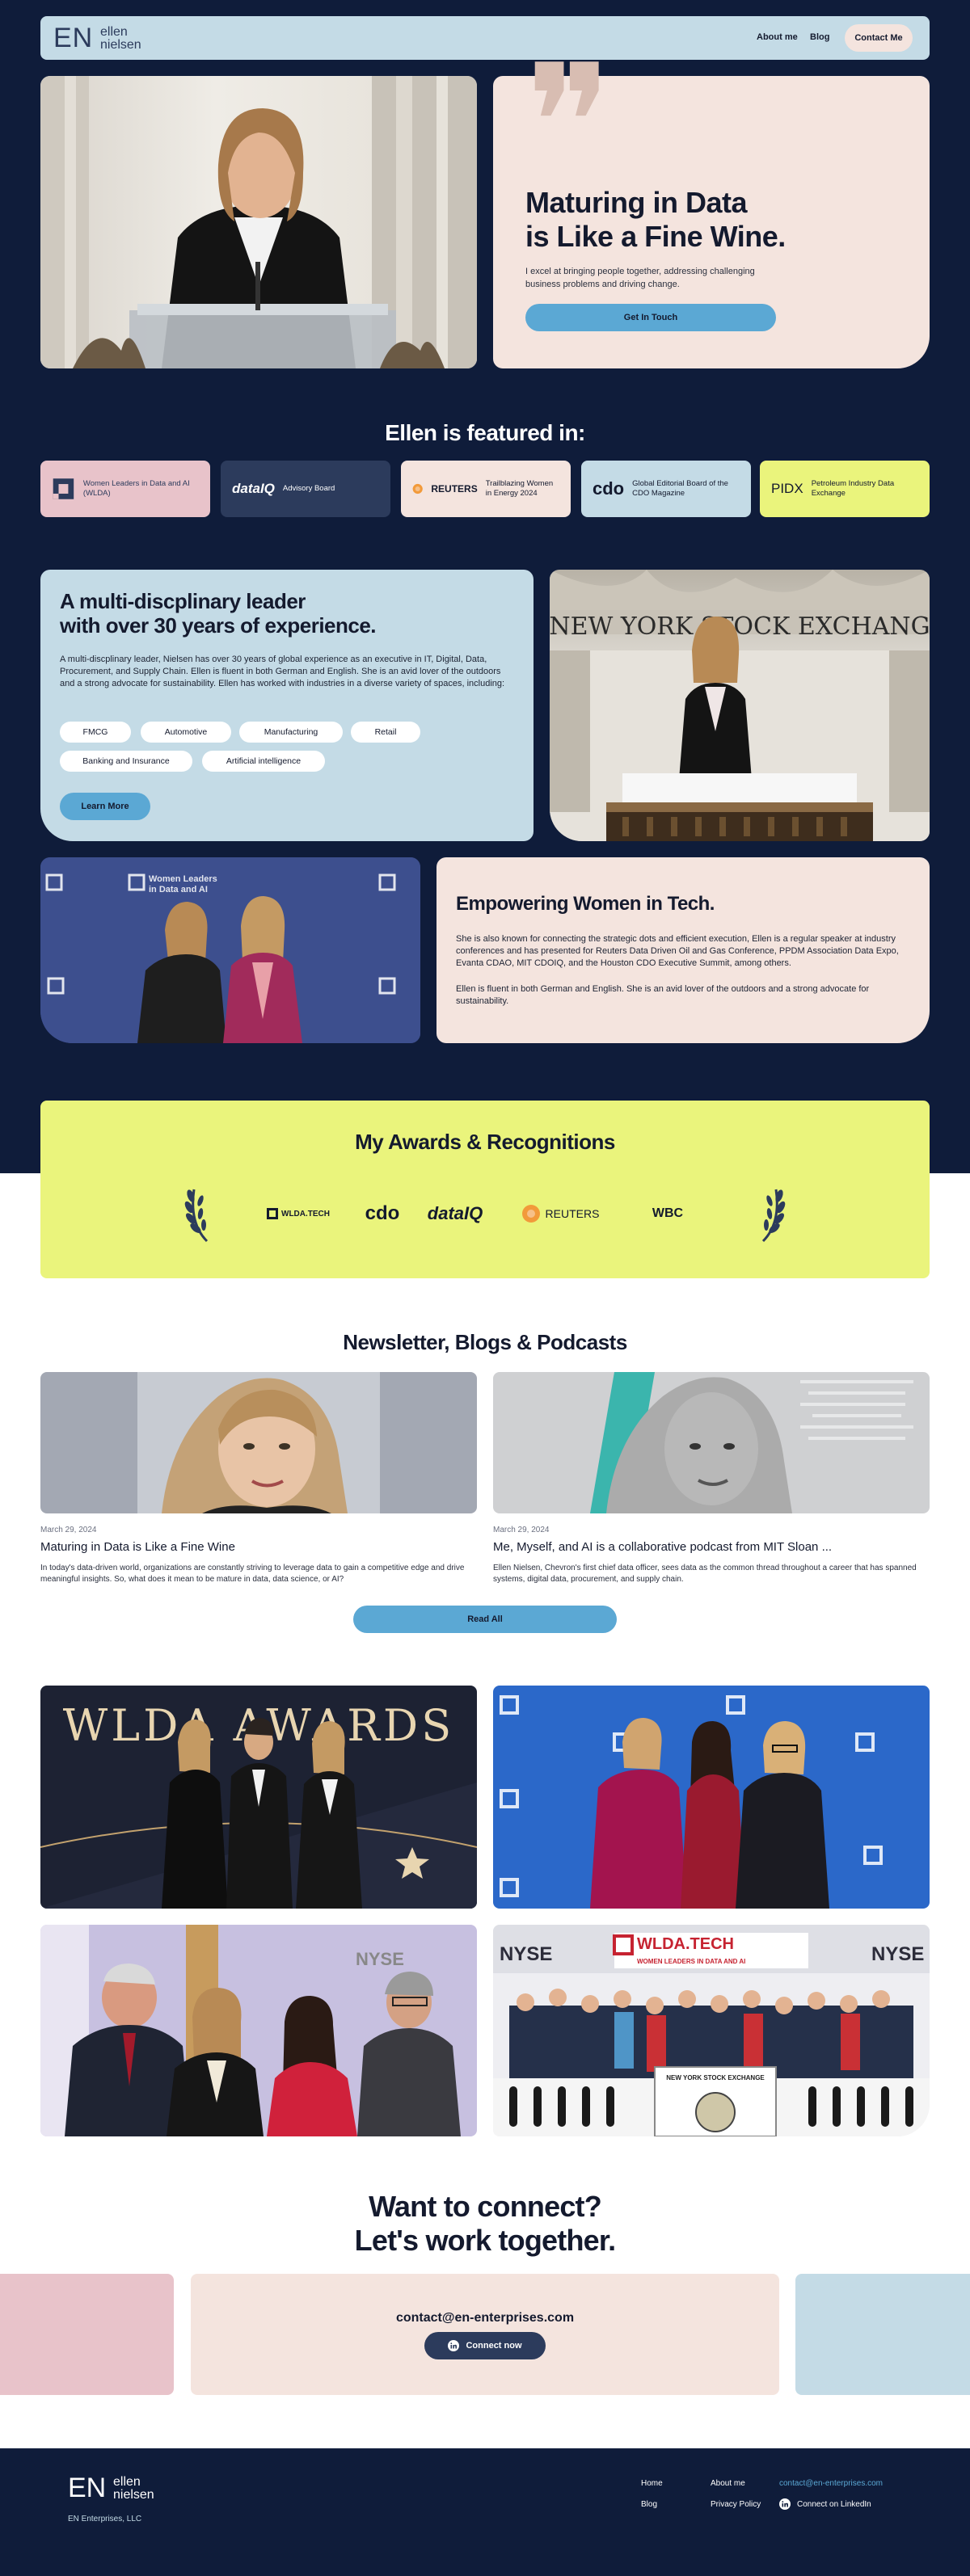 This screenshot has height=2576, width=970. I want to click on award-logo-wlda: WLDA.TECH, so click(299, 1213).